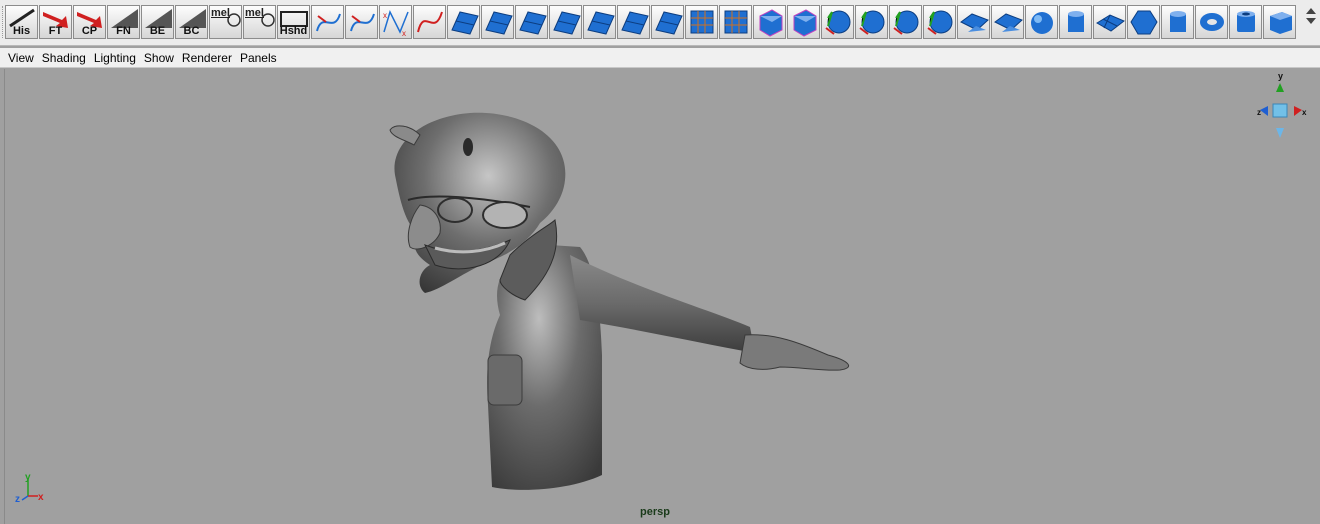  What do you see at coordinates (157, 22) in the screenshot?
I see `shelf-button-4: BE` at bounding box center [157, 22].